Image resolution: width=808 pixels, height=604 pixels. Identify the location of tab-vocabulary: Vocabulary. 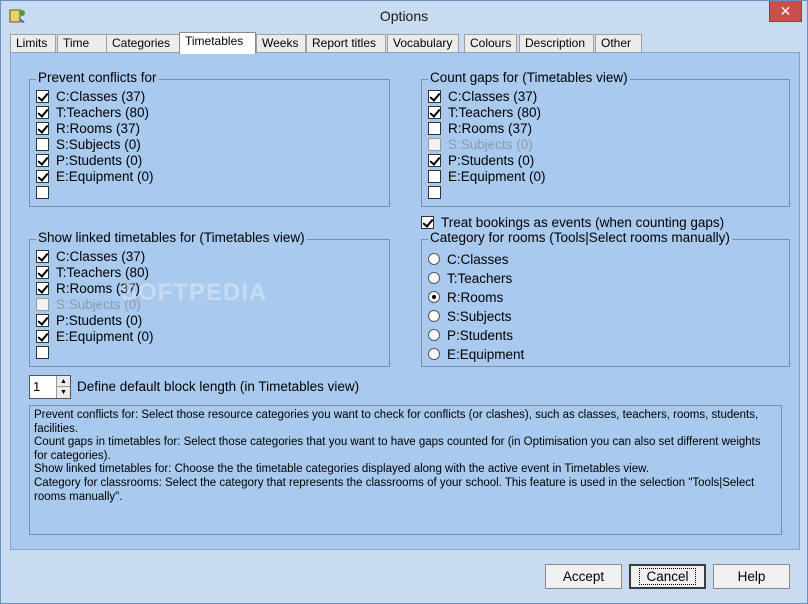
(423, 43).